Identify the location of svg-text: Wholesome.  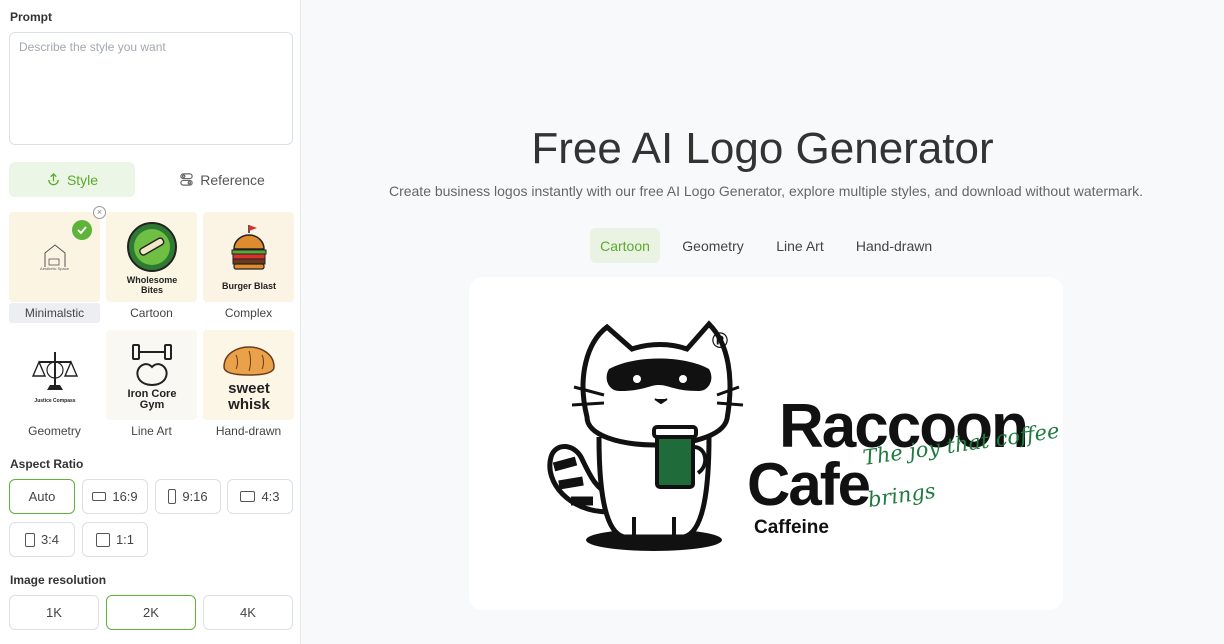
(151, 280).